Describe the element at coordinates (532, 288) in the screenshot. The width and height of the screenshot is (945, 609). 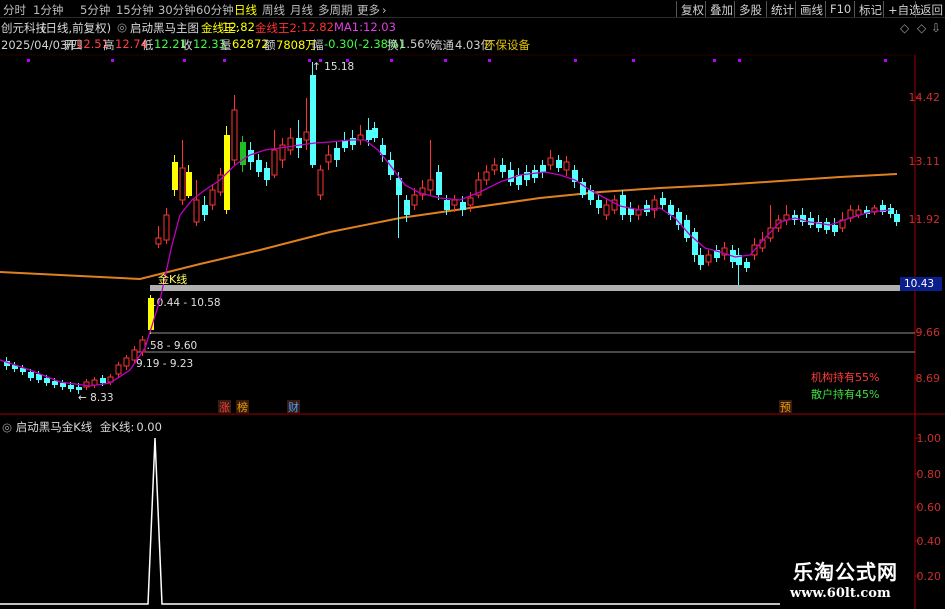
I see `resistance-band` at that location.